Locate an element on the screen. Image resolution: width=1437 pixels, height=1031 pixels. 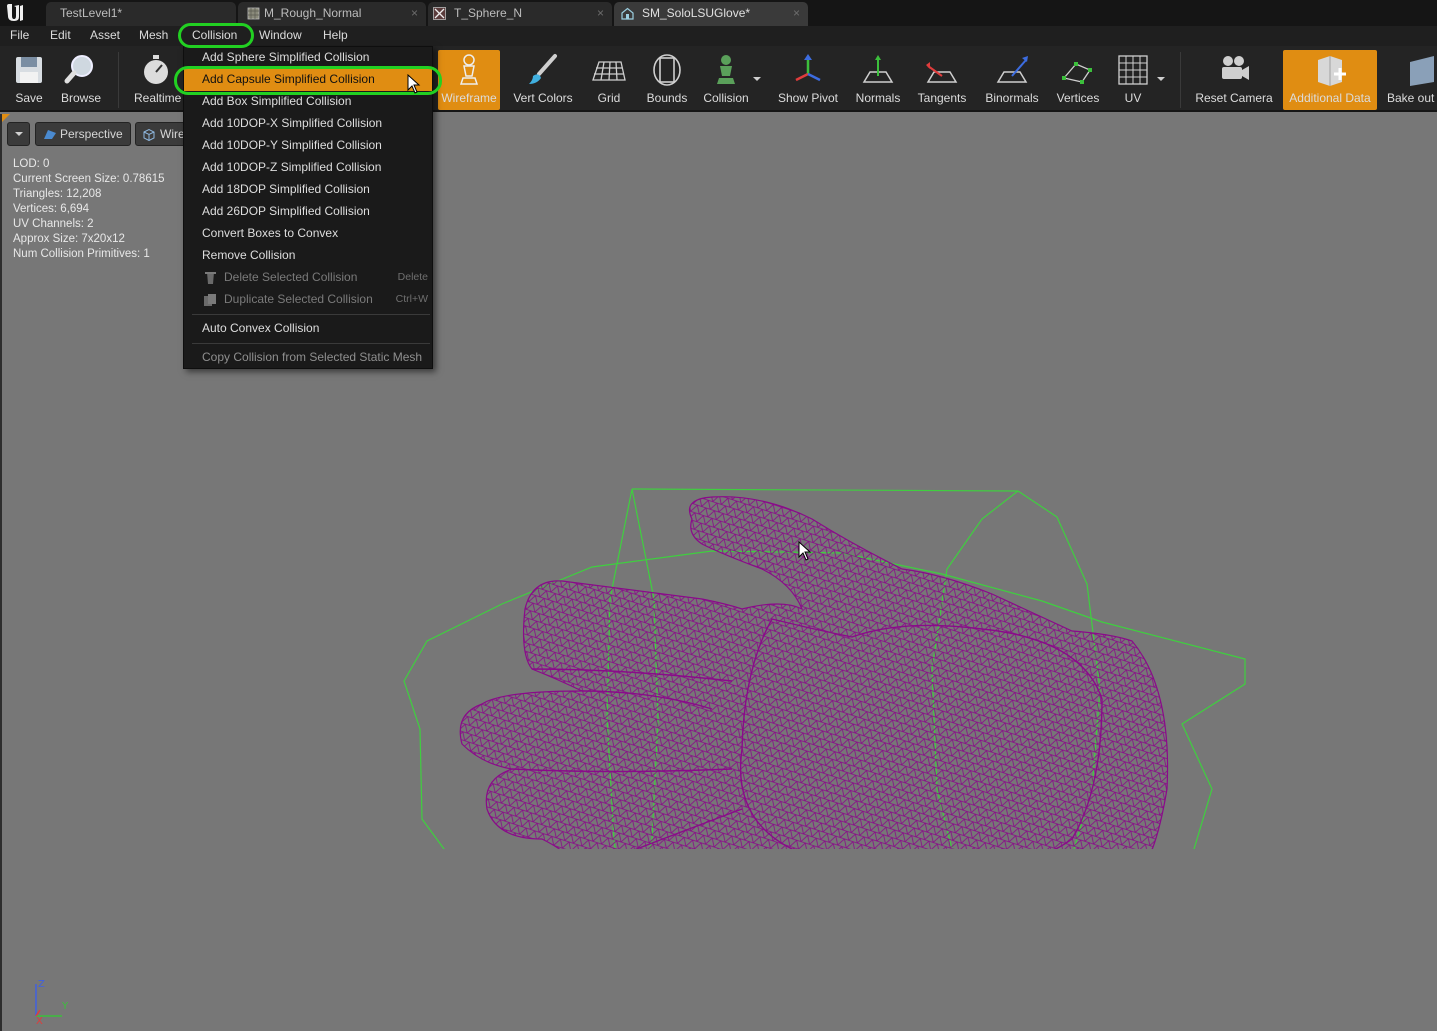
axis-gizmo-icon: Z Y X is located at coordinates (52, 1002).